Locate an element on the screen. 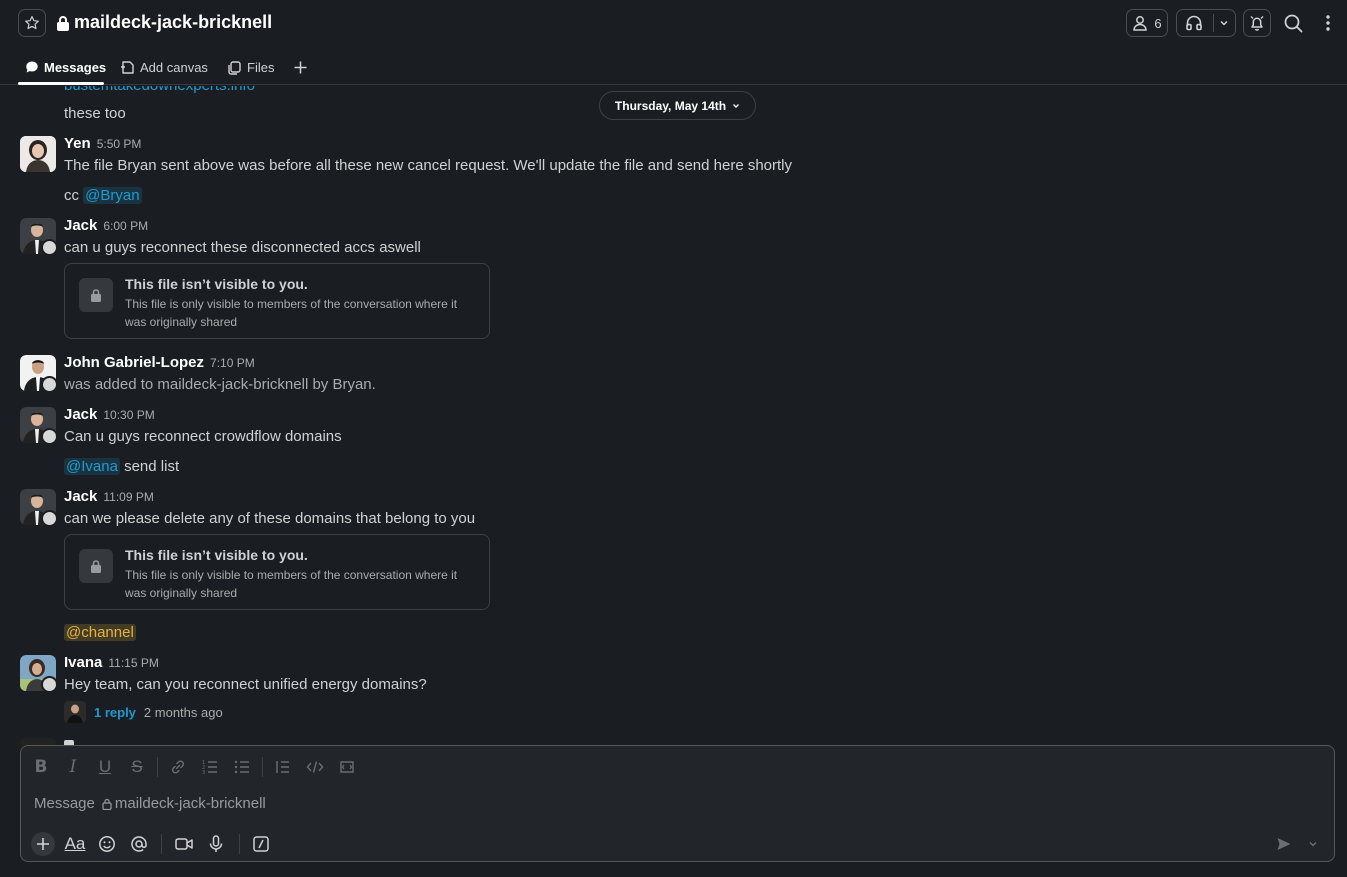 The height and width of the screenshot is (877, 1347). microphone-icon is located at coordinates (216, 844).